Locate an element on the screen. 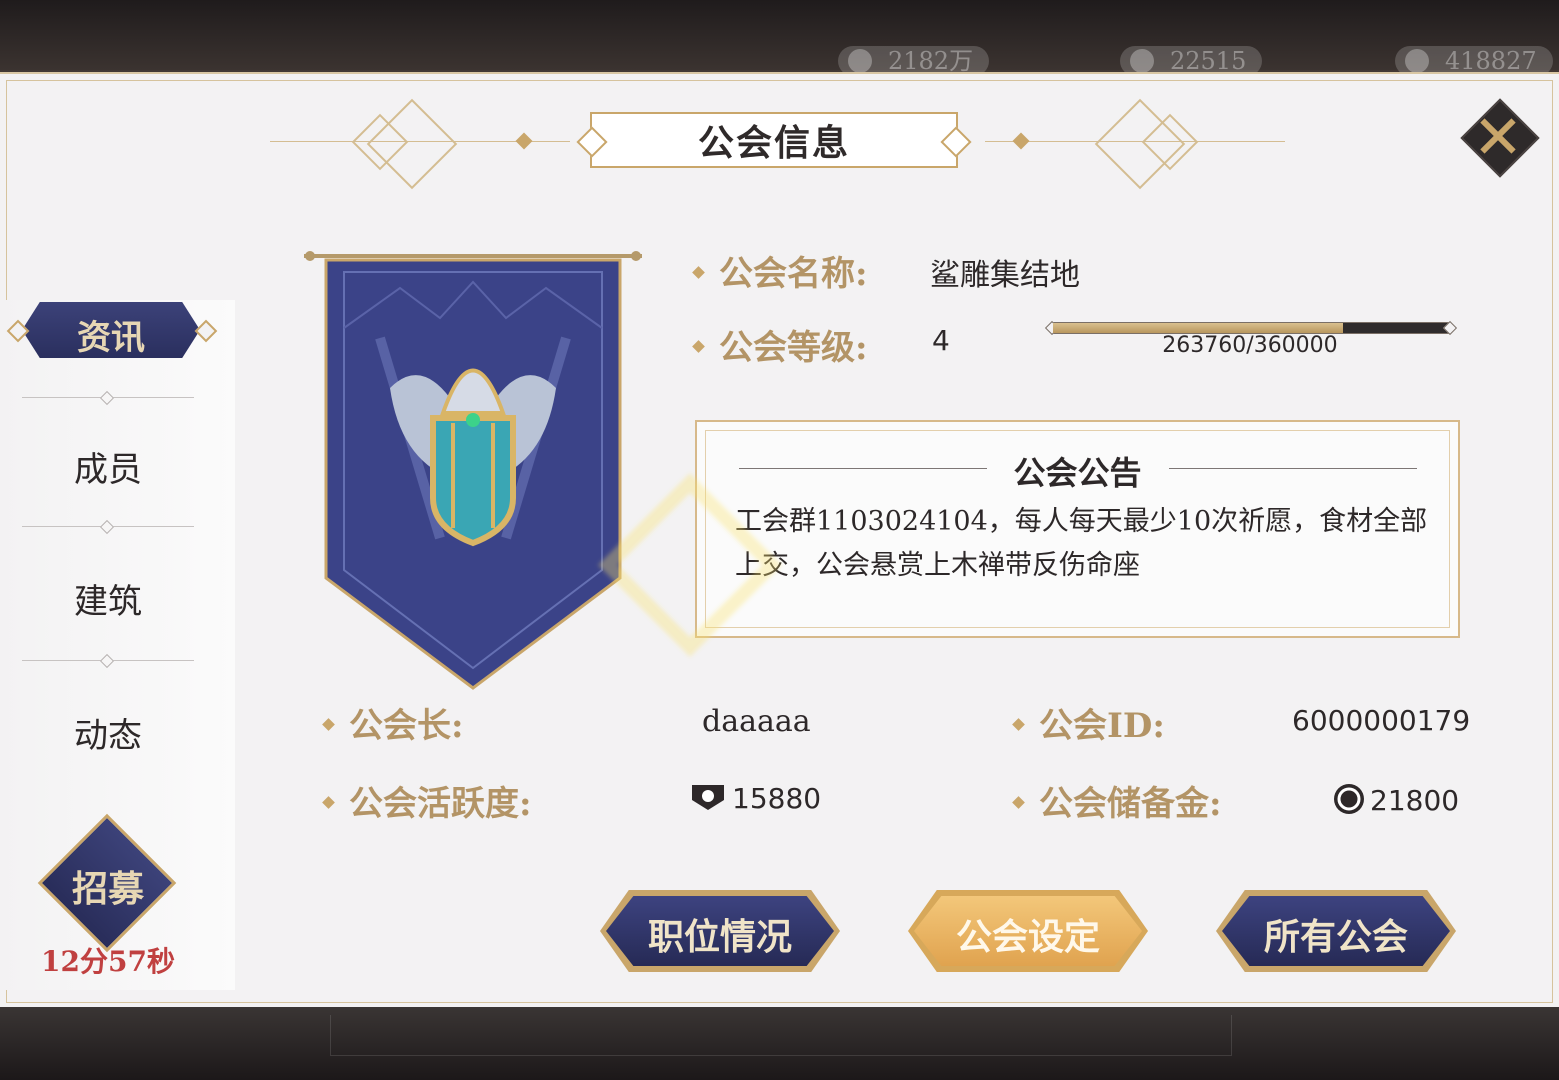 The height and width of the screenshot is (1080, 1559). resource-value: 2182万 is located at coordinates (931, 61).